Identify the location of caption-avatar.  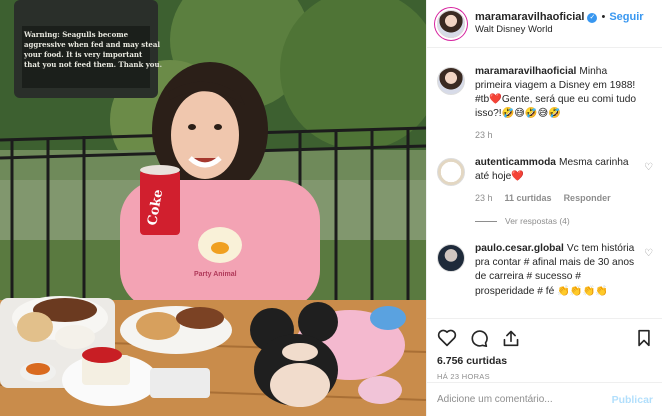
(451, 81).